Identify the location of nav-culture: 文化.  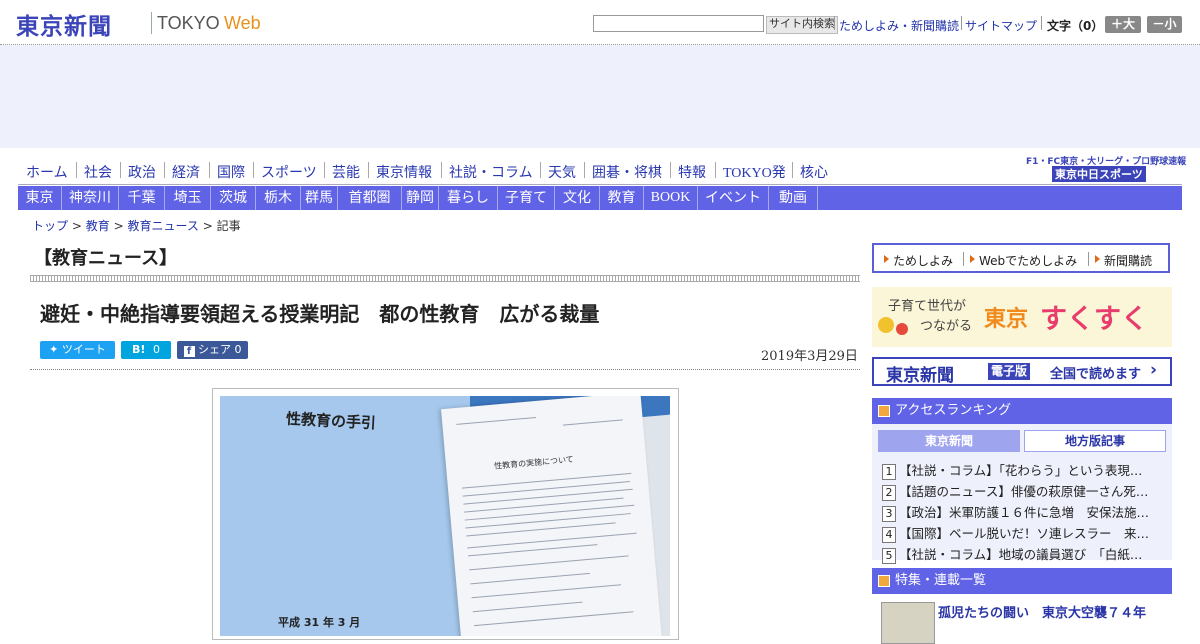
(577, 198).